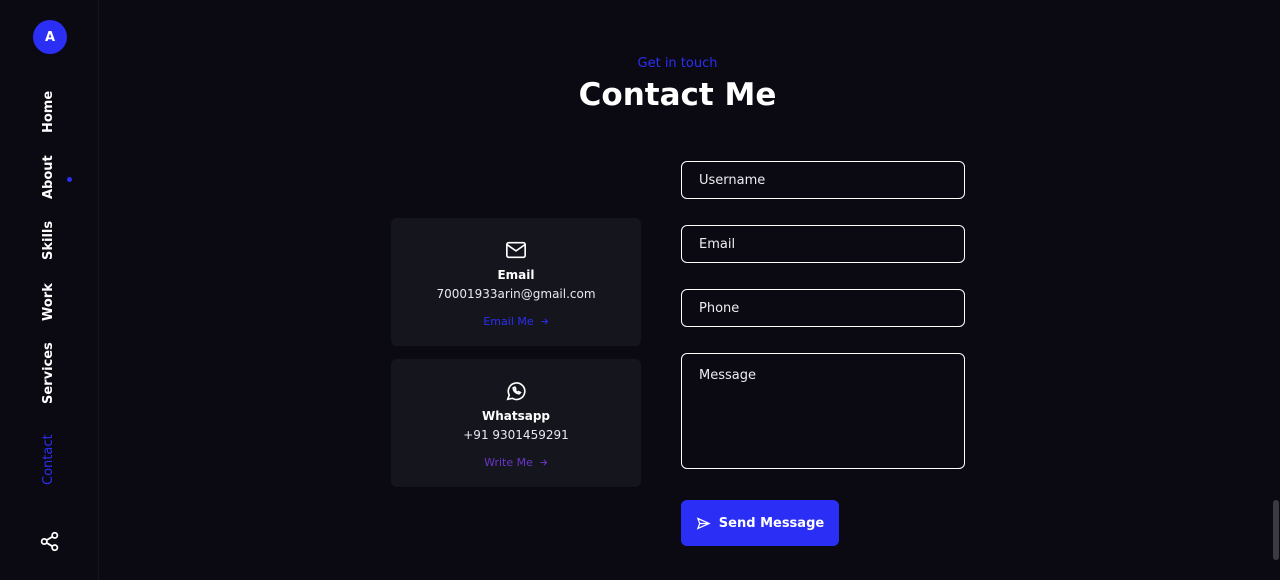  I want to click on link-label: Email Me, so click(508, 321).